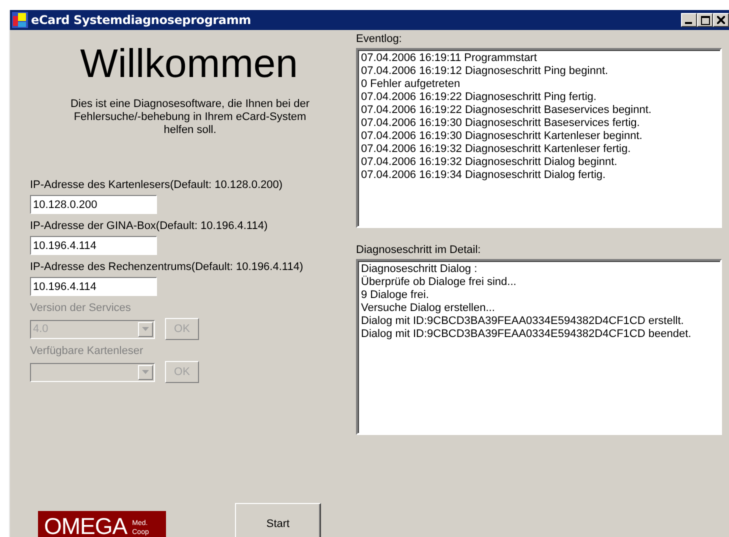 The width and height of the screenshot is (729, 537). I want to click on close-button, so click(721, 20).